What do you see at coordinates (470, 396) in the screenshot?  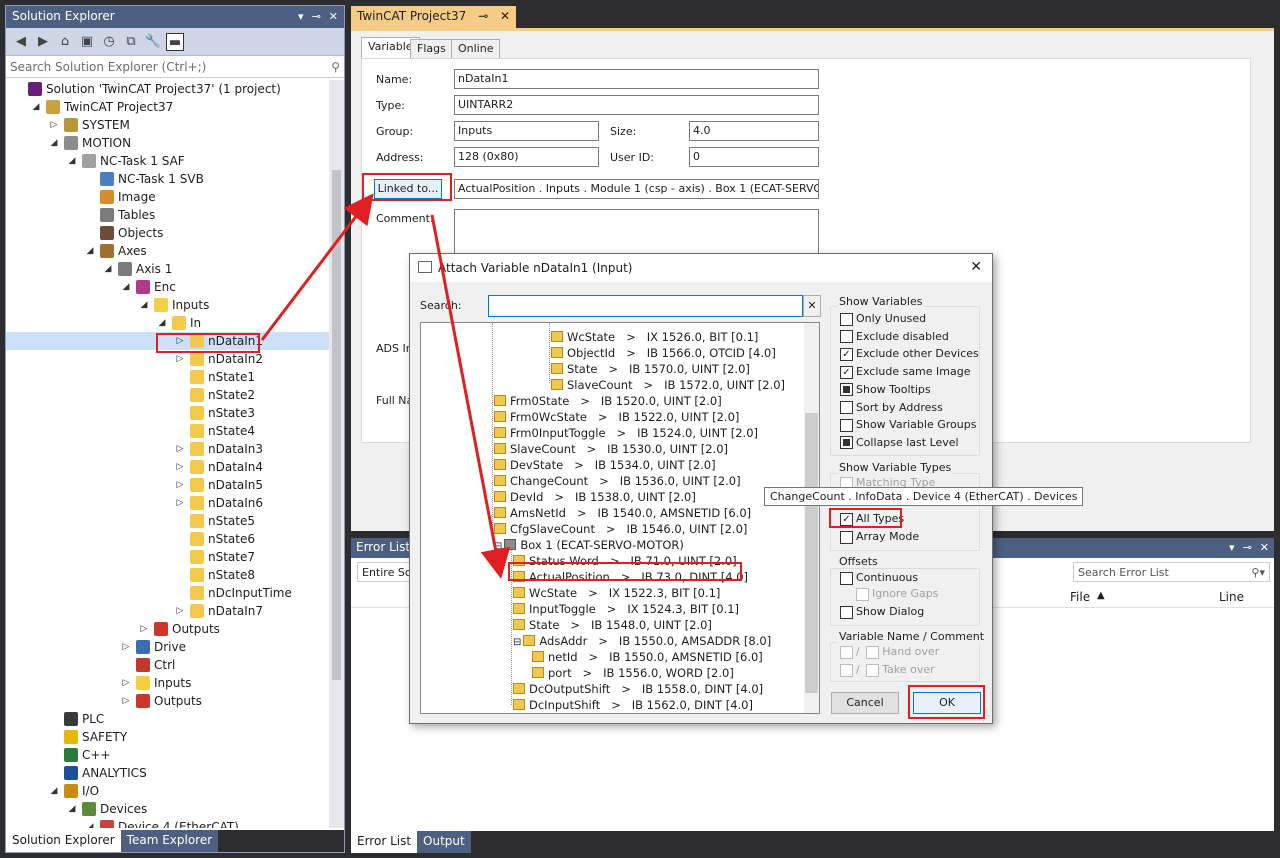 I see `arrow-to-actualposition` at bounding box center [470, 396].